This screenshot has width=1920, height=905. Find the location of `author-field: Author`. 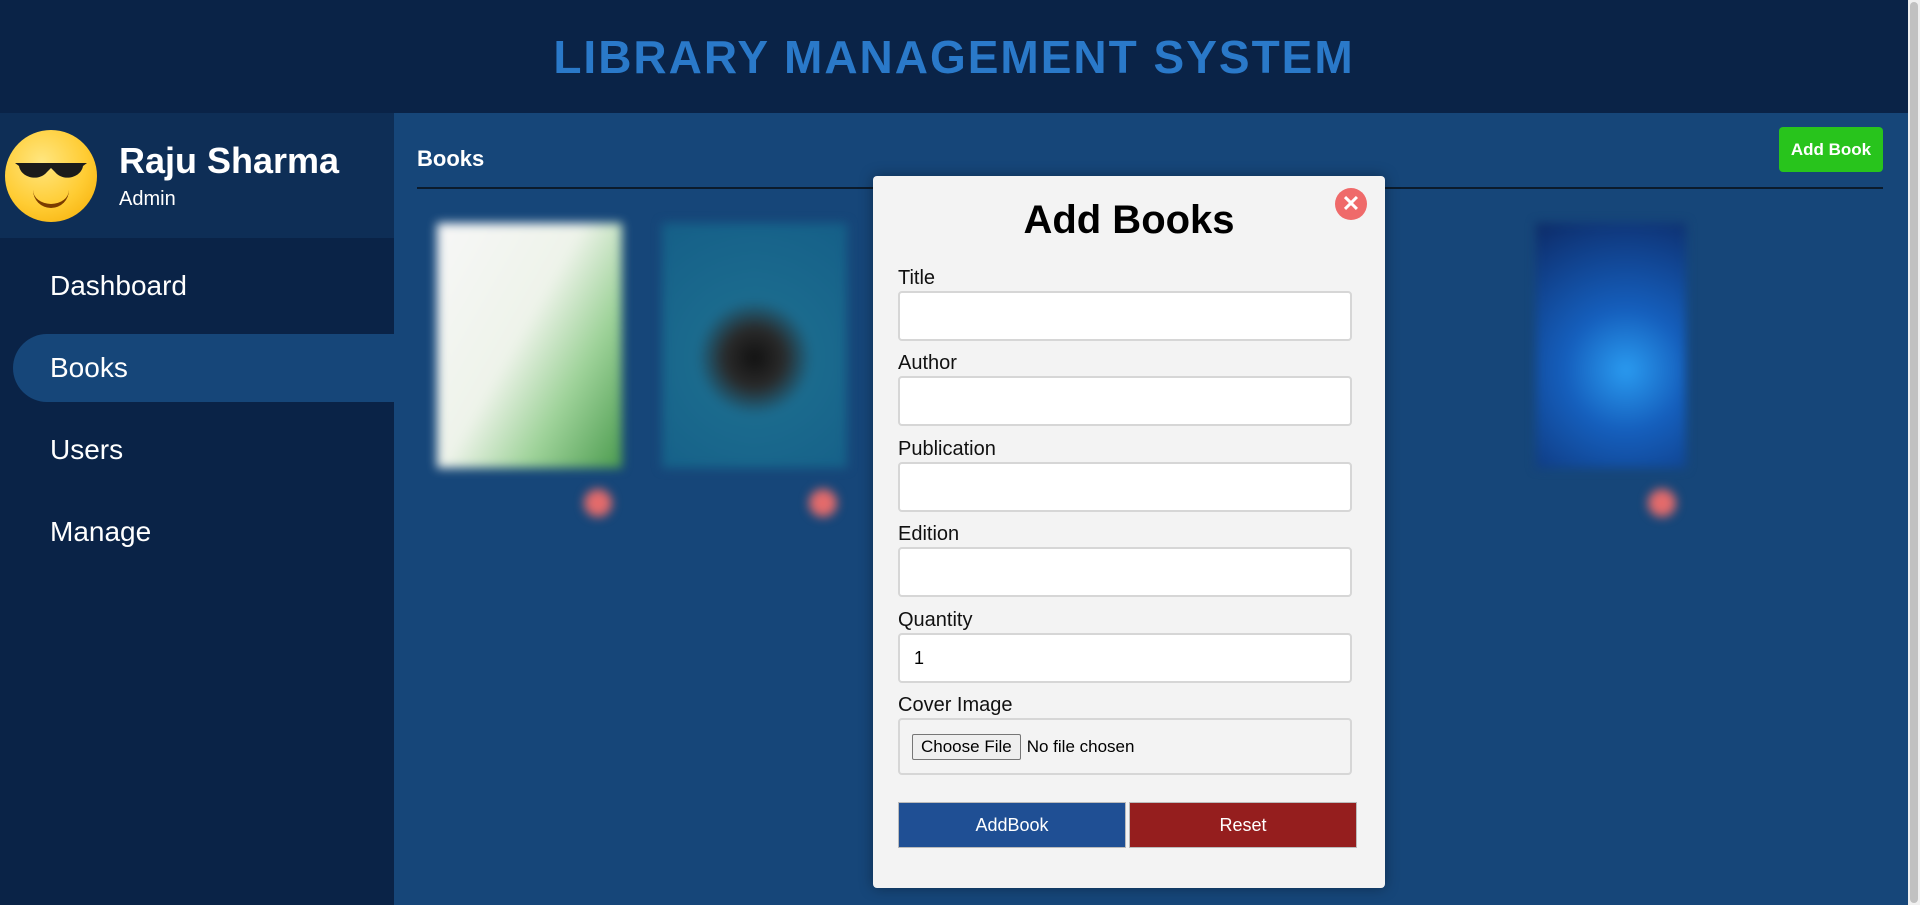

author-field: Author is located at coordinates (1125, 389).